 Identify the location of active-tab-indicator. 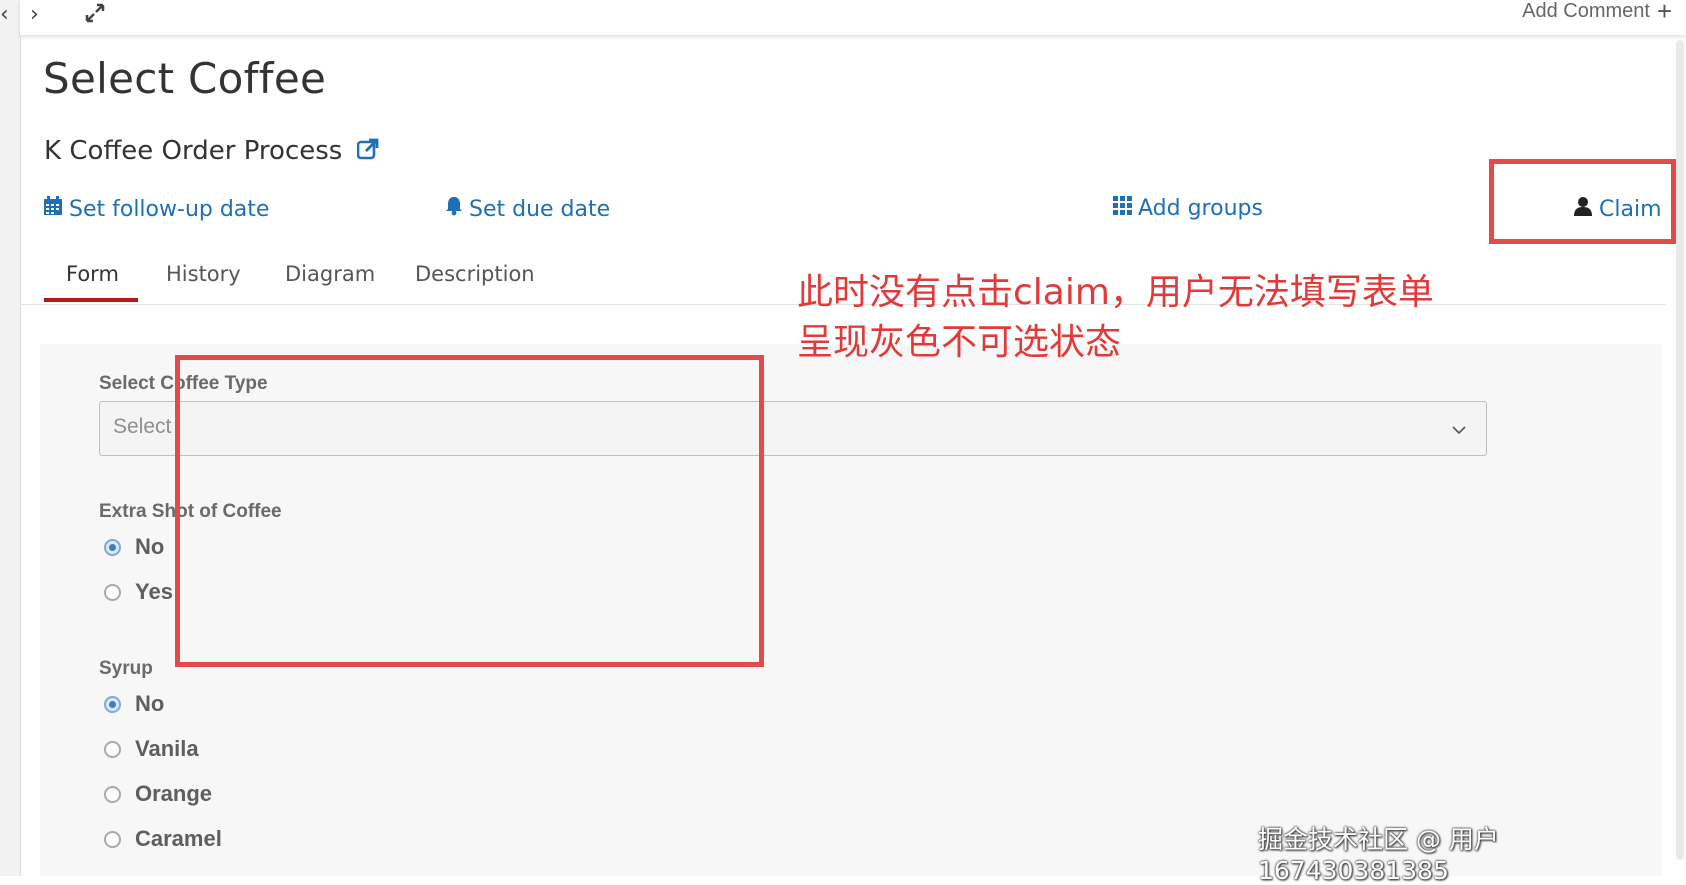
(91, 300).